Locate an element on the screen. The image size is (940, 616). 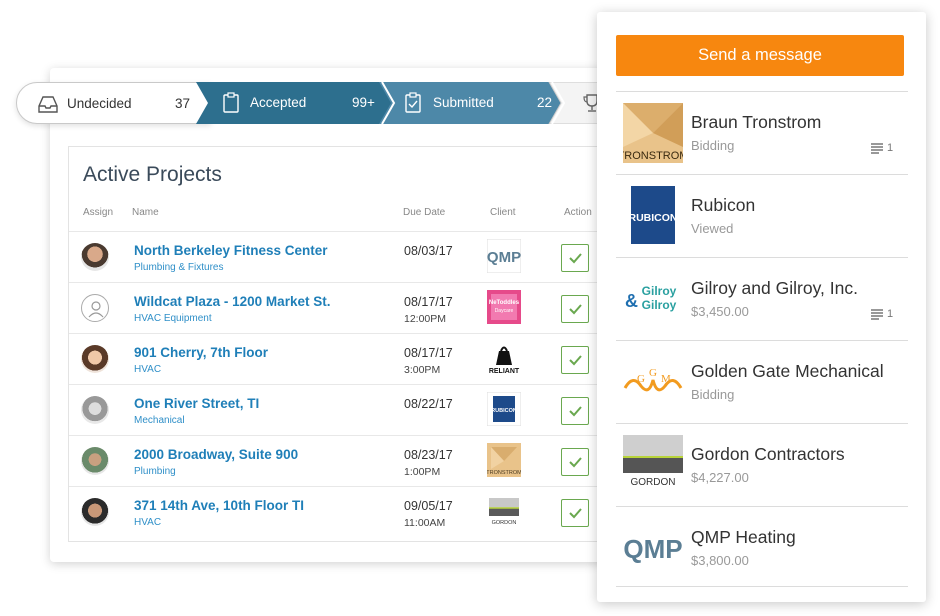
client-logo-netoddles: NeToddles Daycare is located at coordinates (504, 307).